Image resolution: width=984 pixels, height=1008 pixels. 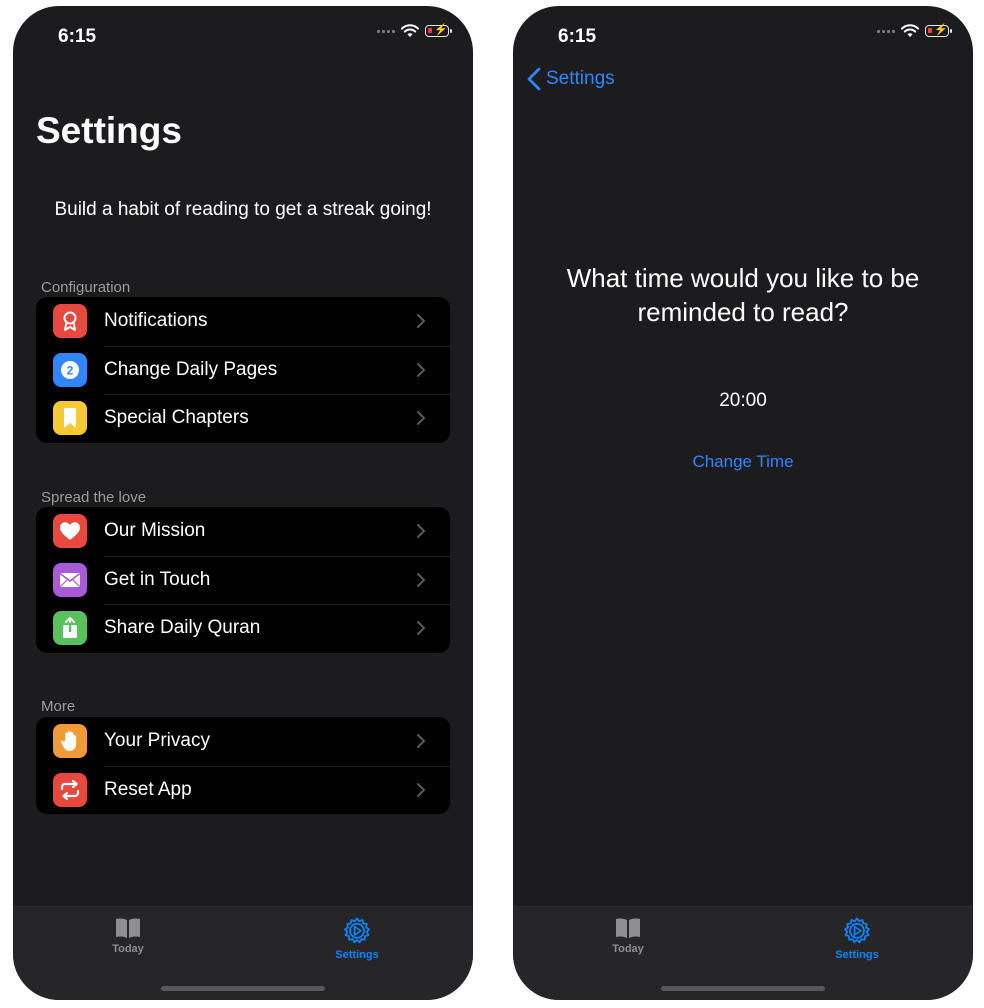 What do you see at coordinates (243, 321) in the screenshot?
I see `row-notifications: Notifications` at bounding box center [243, 321].